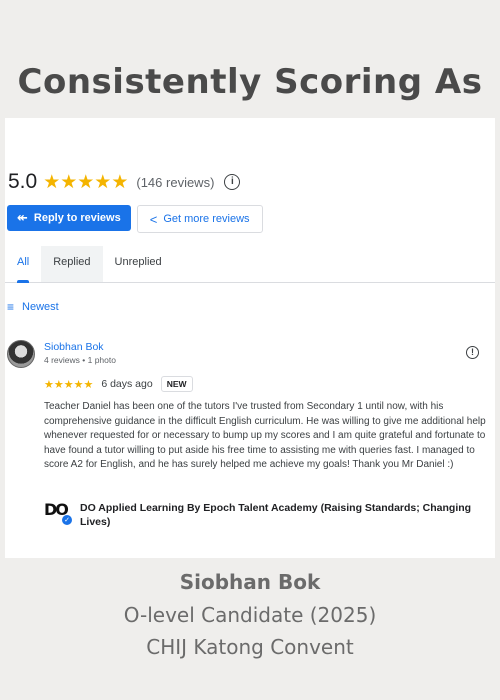  I want to click on avatar, so click(21, 354).